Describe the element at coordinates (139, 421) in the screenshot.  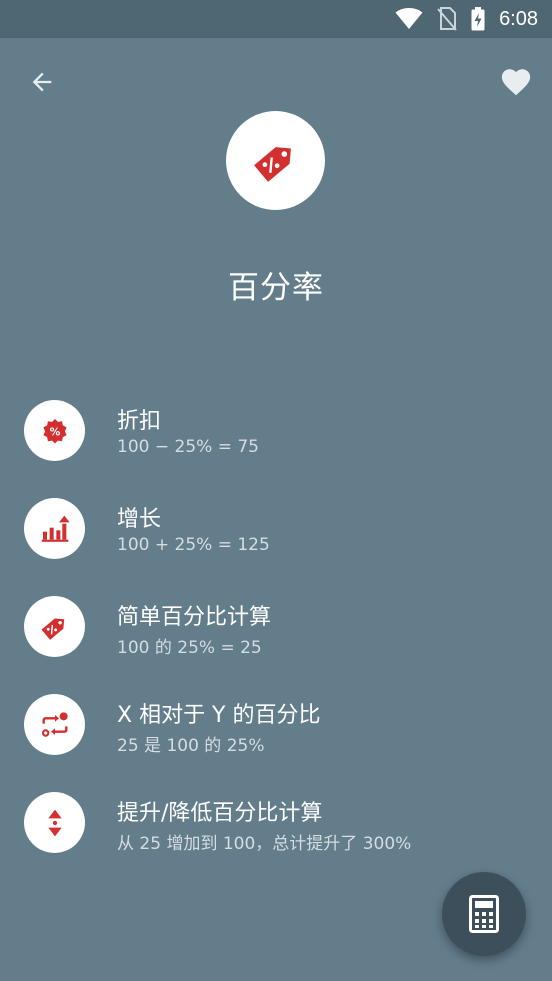
I see `item-title: 折扣` at that location.